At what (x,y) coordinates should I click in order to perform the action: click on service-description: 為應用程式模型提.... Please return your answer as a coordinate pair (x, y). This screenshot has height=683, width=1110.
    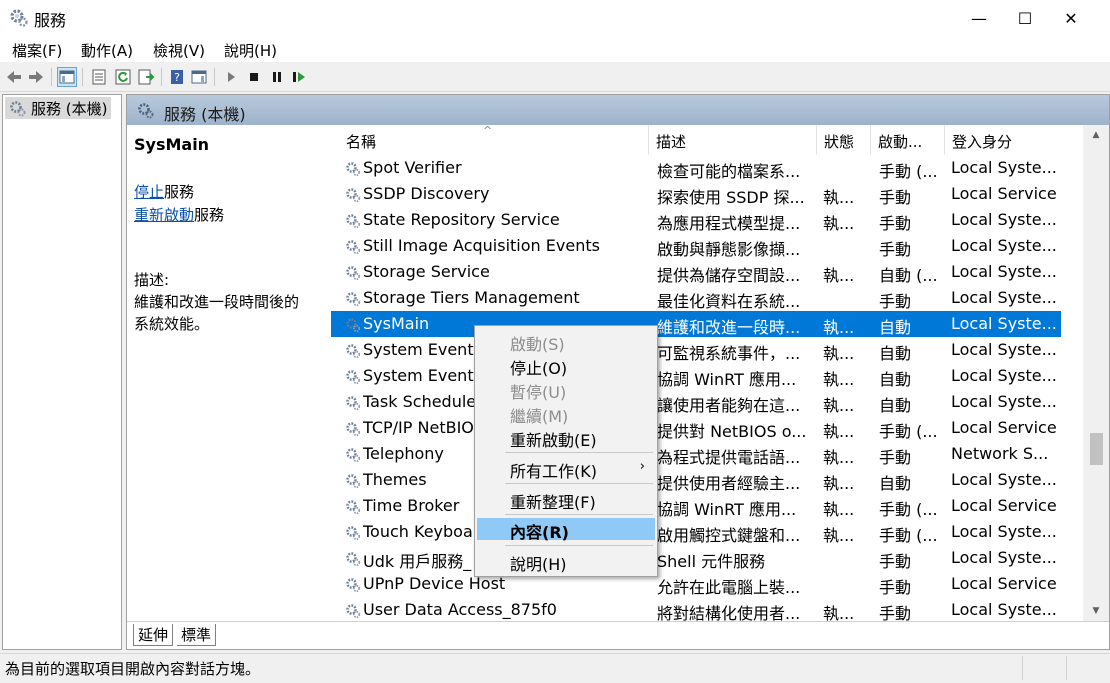
    Looking at the image, I should click on (729, 223).